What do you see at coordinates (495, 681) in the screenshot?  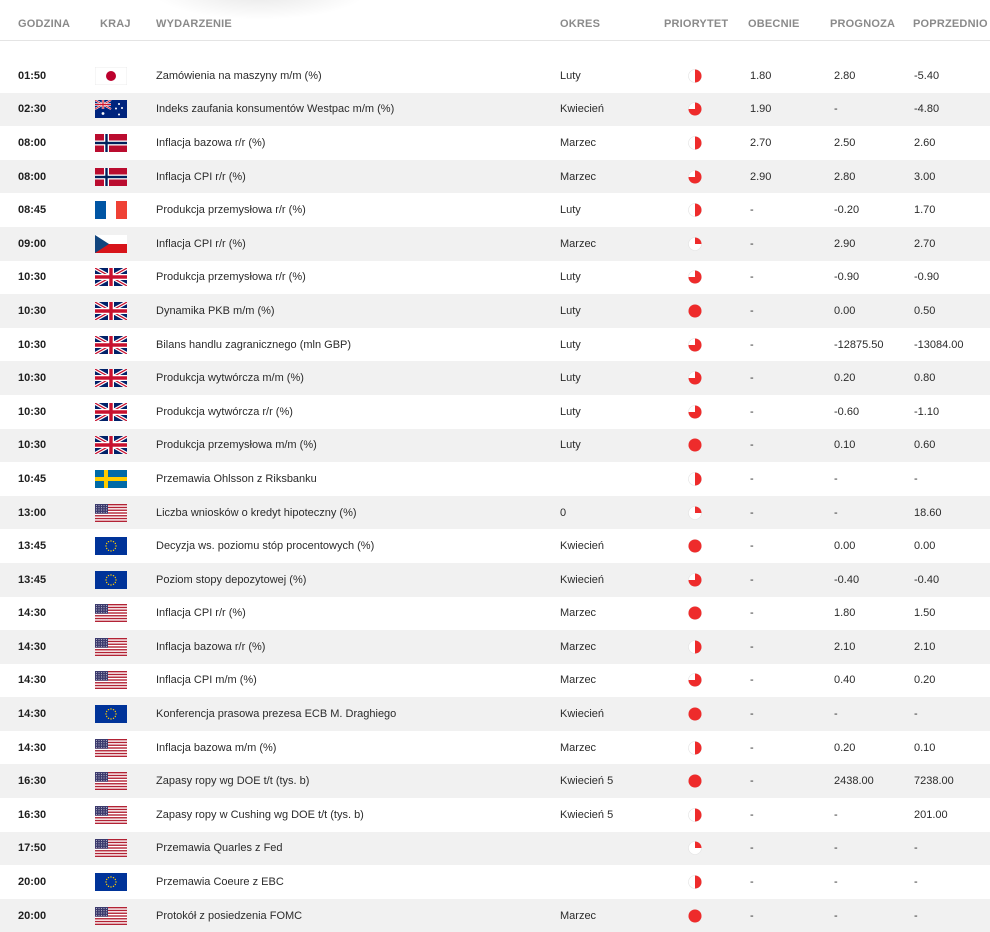 I see `table-row: 14:30 Inflacja CPI m/m (%) Marzec - 0.40 0.20` at bounding box center [495, 681].